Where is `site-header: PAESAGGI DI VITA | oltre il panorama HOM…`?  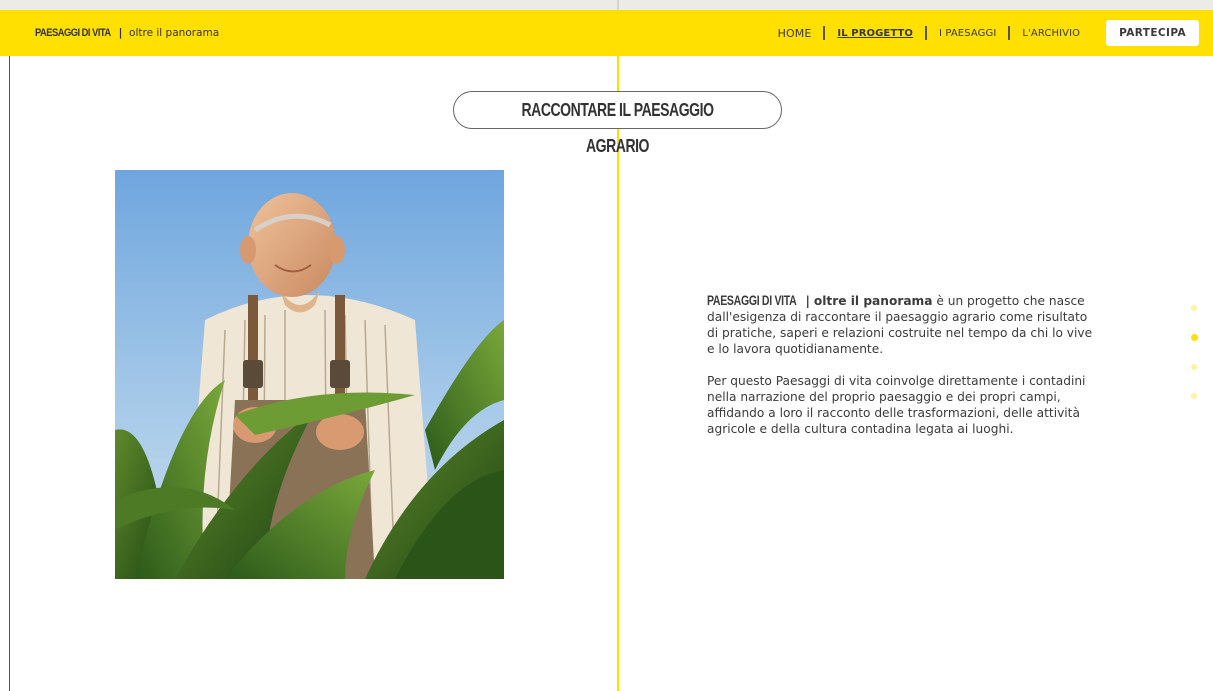
site-header: PAESAGGI DI VITA | oltre il panorama HOM… is located at coordinates (606, 33).